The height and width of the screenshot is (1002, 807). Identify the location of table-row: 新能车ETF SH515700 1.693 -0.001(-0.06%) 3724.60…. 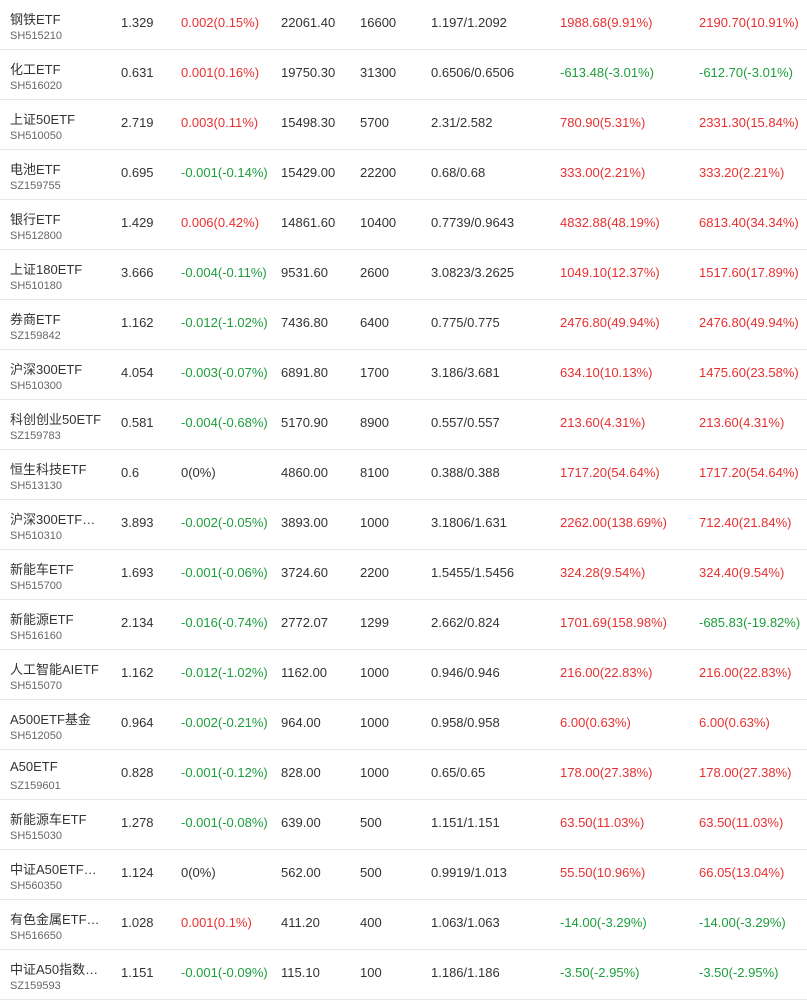
(403, 575).